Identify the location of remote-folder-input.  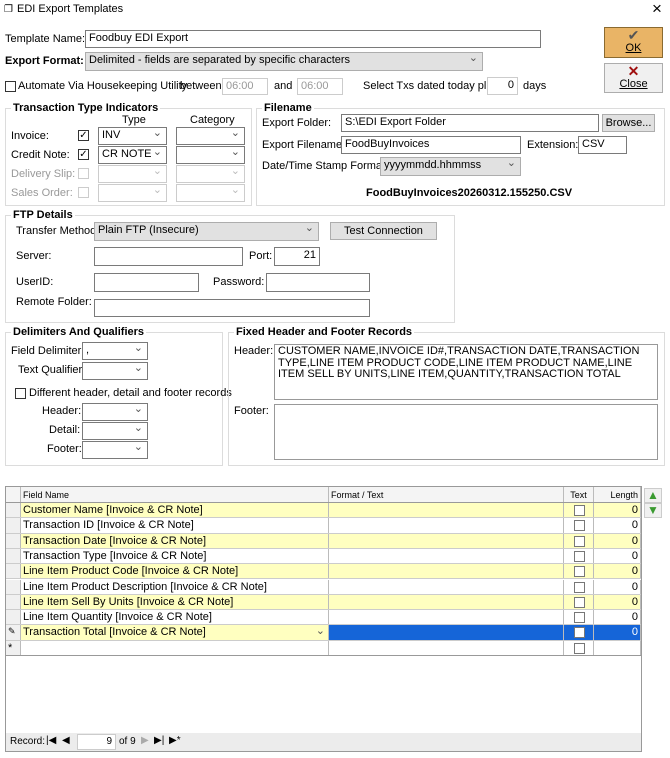
(232, 308).